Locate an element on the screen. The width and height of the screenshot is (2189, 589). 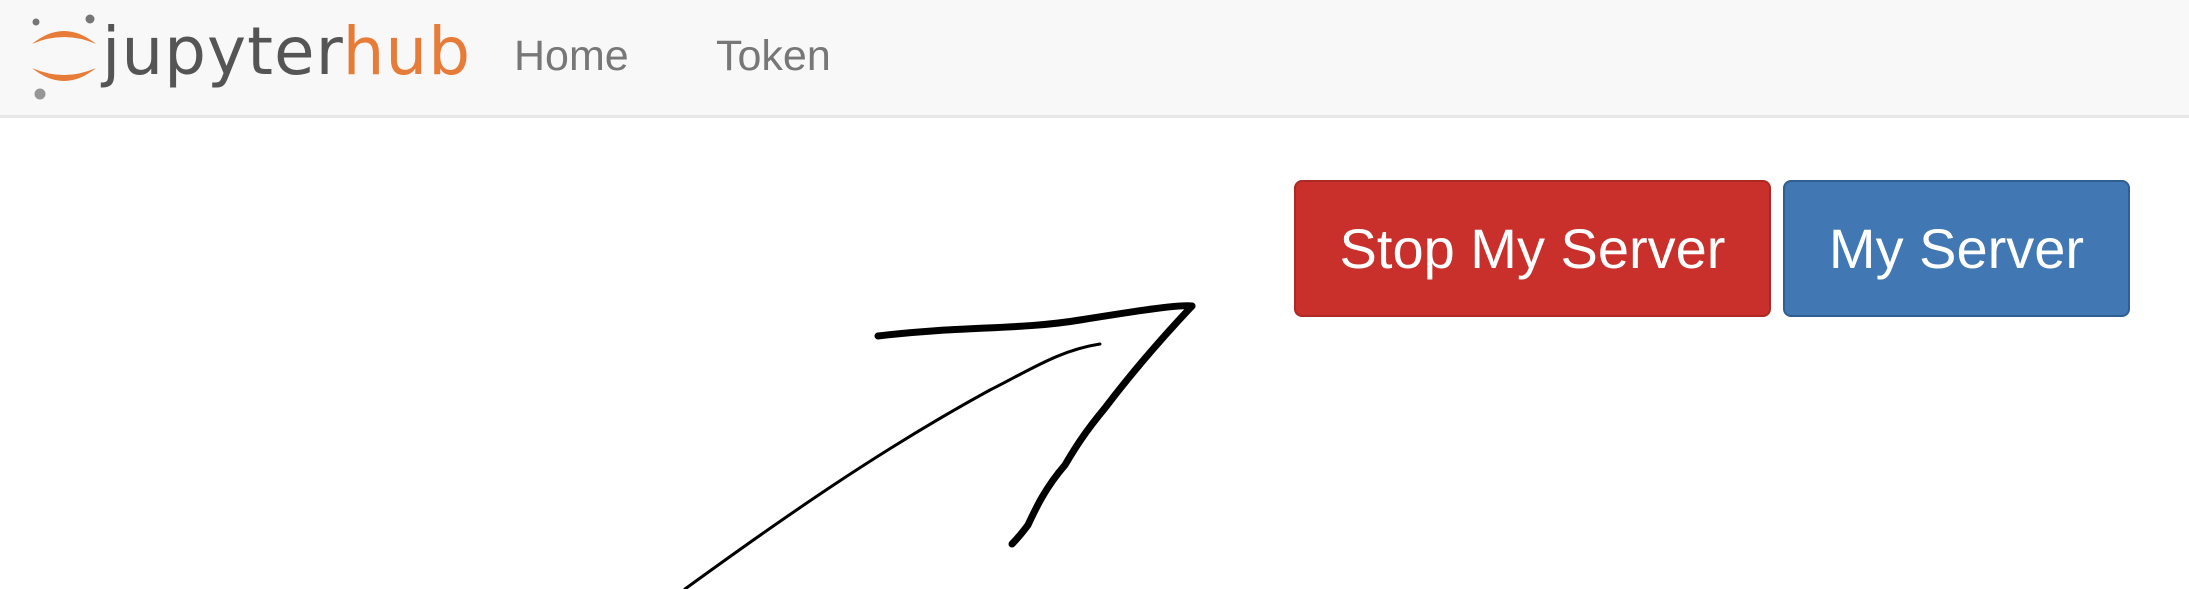
jupyter-logo-icon is located at coordinates (64, 57).